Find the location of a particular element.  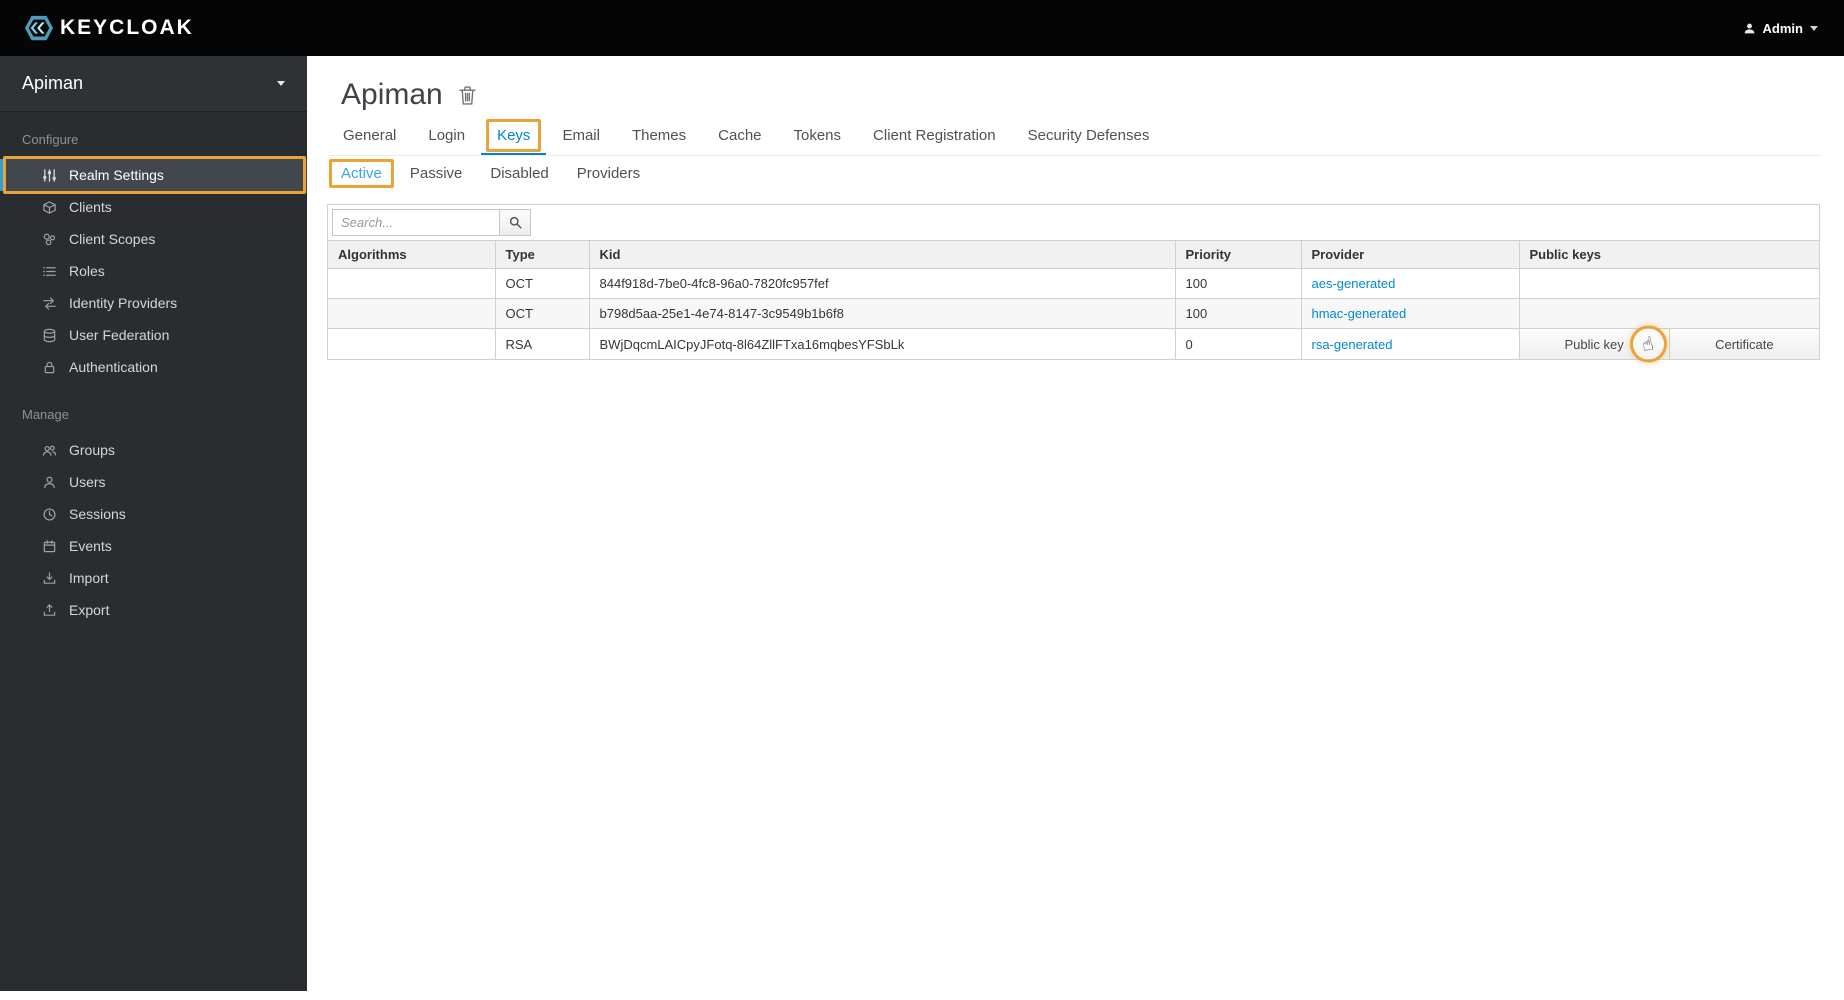

sidebar-item-label: User Federation is located at coordinates (119, 335).